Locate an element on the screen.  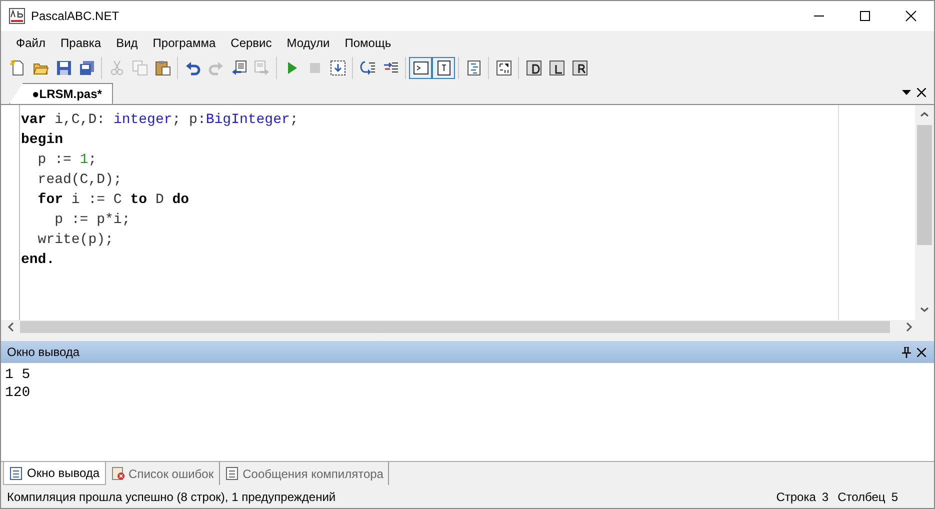
pin-icon is located at coordinates (906, 352).